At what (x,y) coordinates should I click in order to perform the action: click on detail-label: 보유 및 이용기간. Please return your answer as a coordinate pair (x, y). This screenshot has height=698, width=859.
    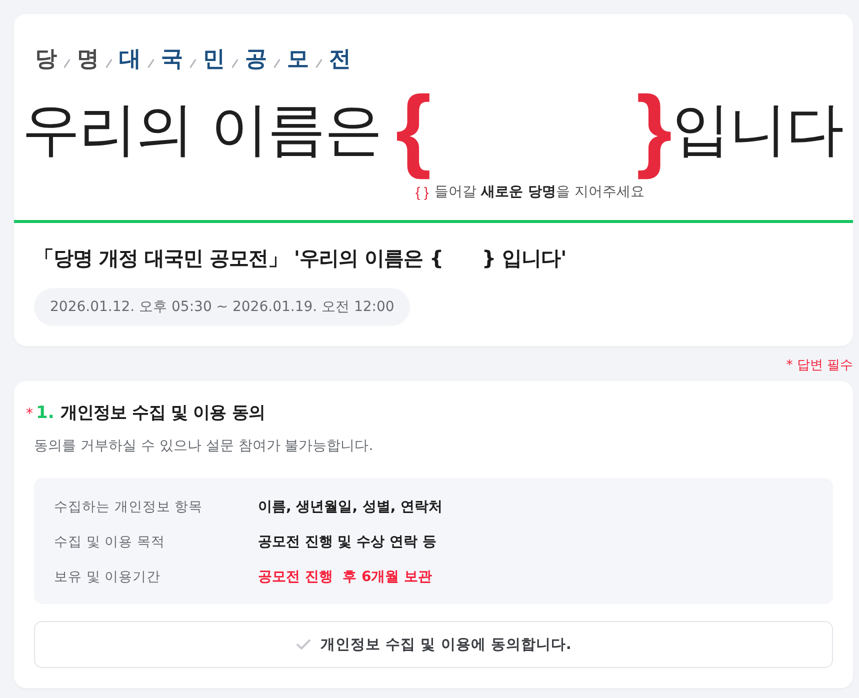
    Looking at the image, I should click on (108, 577).